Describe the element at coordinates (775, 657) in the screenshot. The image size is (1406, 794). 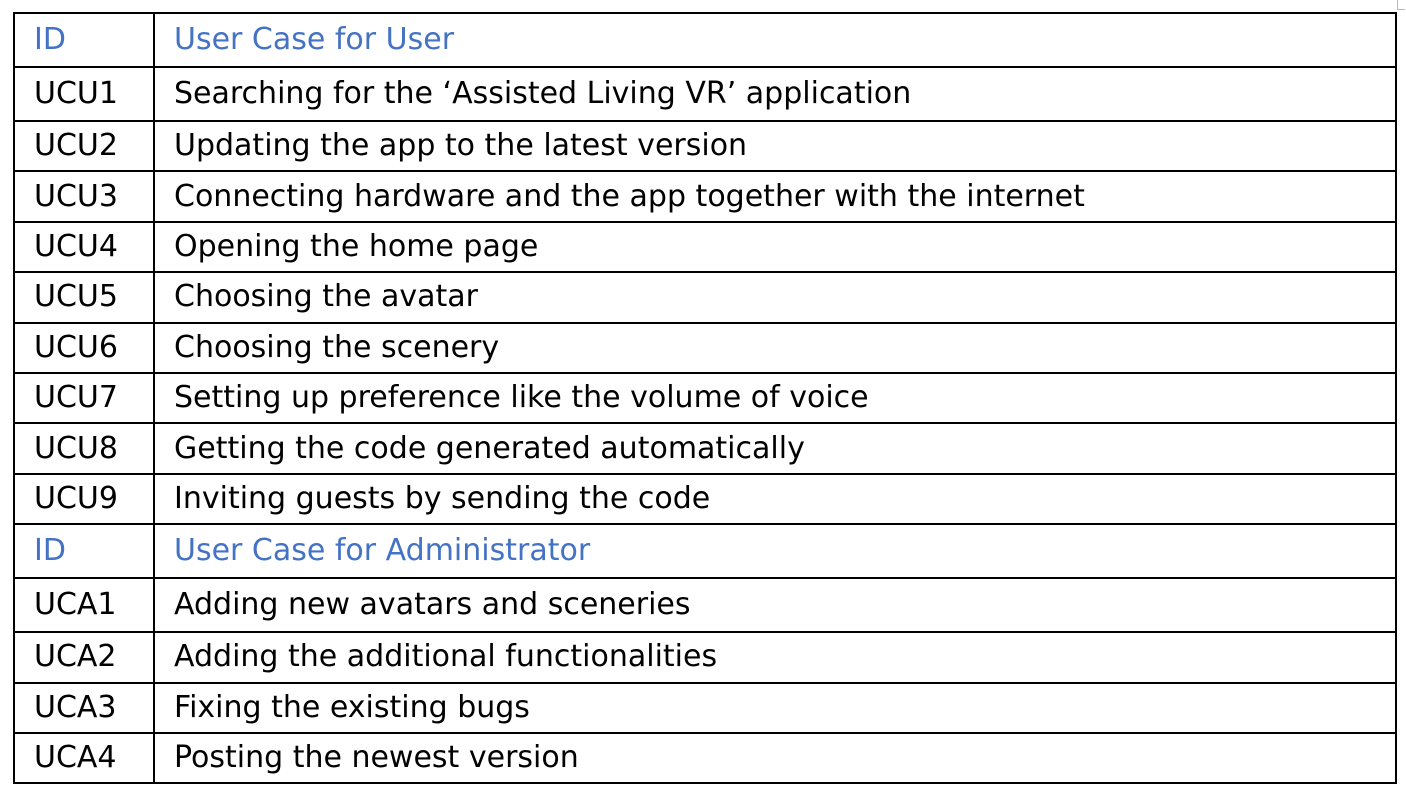
I see `use-case-description: Adding the additional functionalities` at that location.